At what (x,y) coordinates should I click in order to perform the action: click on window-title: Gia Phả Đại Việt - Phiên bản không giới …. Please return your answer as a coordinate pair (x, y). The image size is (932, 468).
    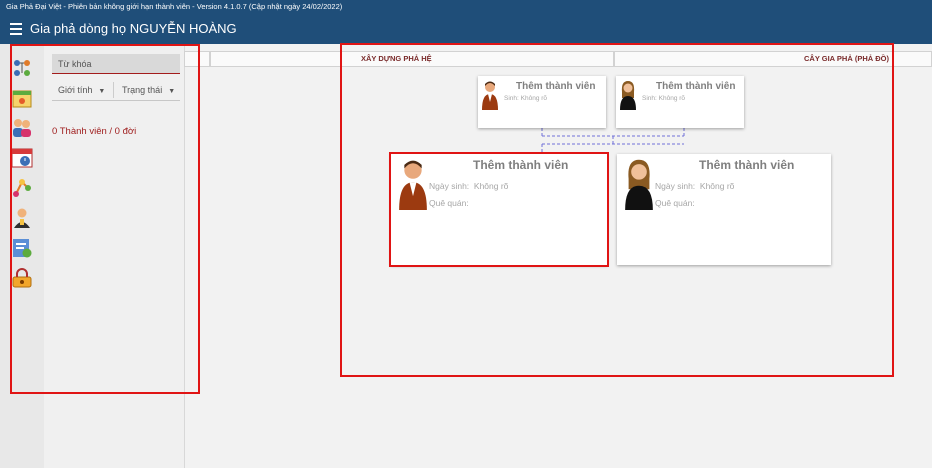
    Looking at the image, I should click on (466, 7).